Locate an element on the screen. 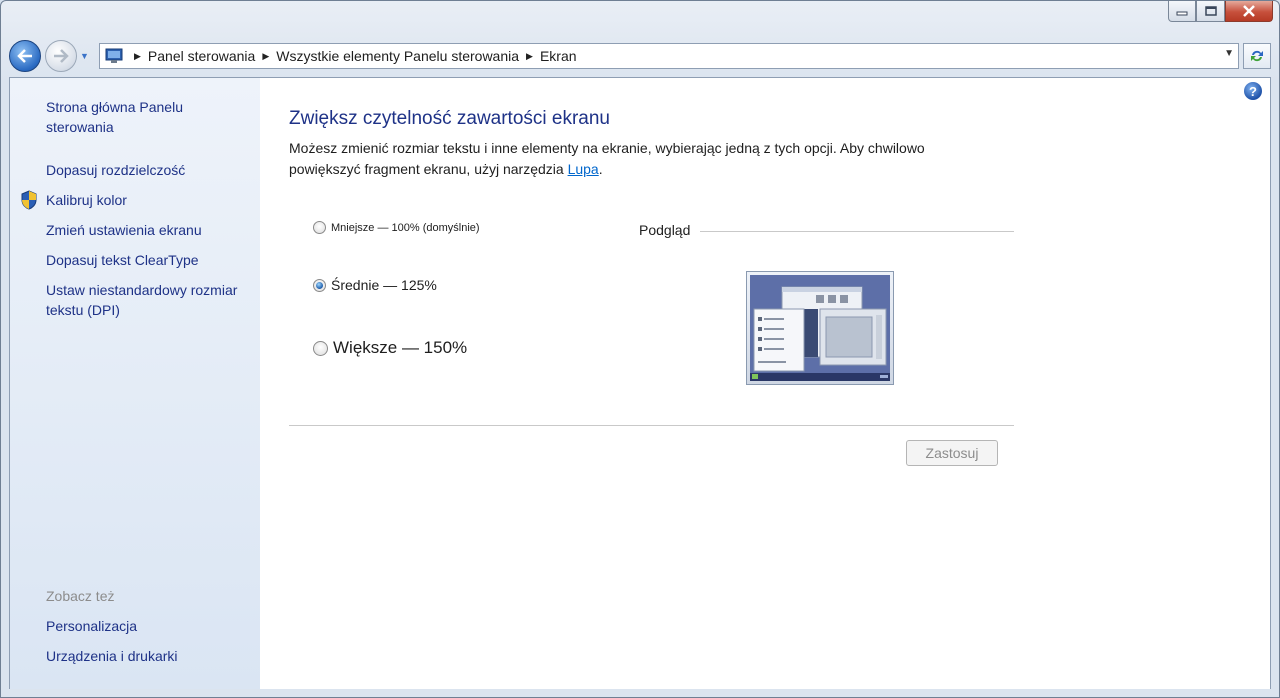 This screenshot has height=698, width=1280. close-button is located at coordinates (1249, 11).